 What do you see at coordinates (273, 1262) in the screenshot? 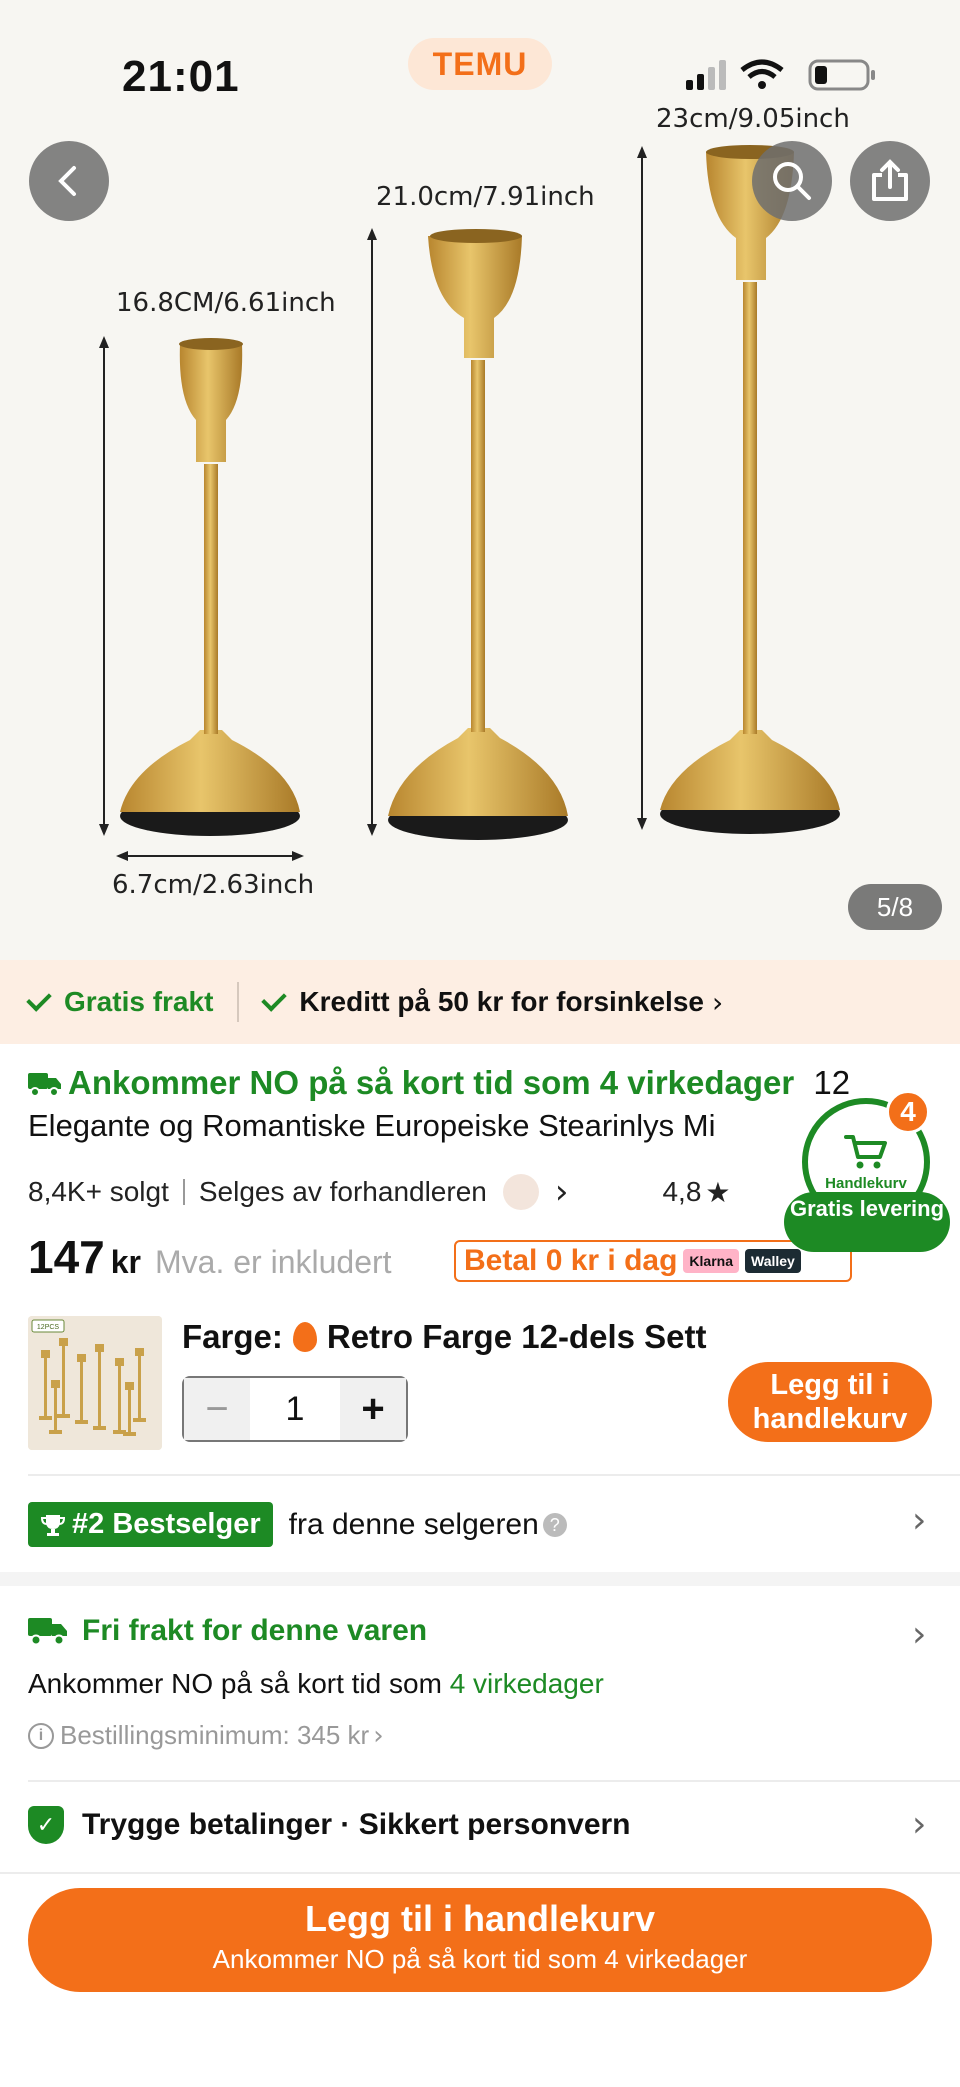
I see `vat-note: Mva. er inkludert` at bounding box center [273, 1262].